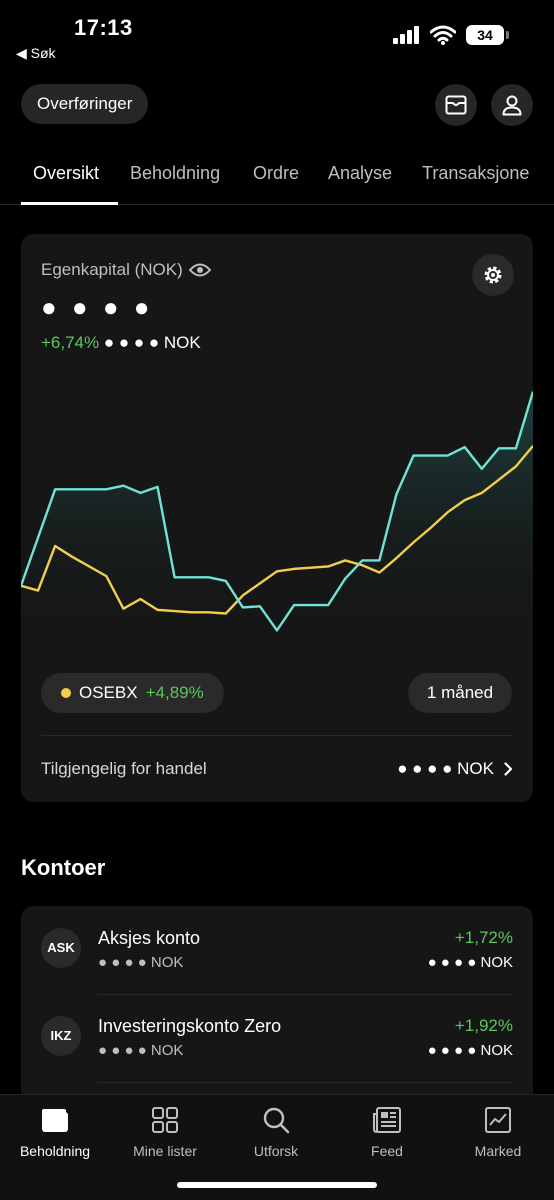  I want to click on benchmark-name: OSEBX, so click(108, 692).